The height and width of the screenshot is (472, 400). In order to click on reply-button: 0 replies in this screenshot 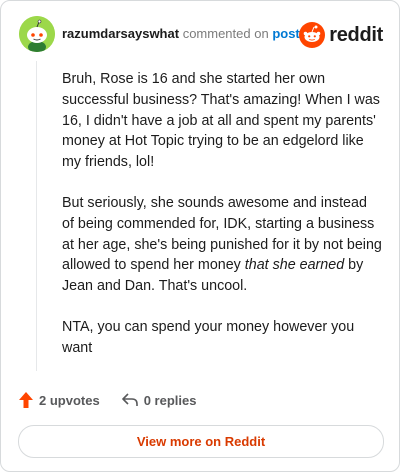, I will do `click(159, 400)`.